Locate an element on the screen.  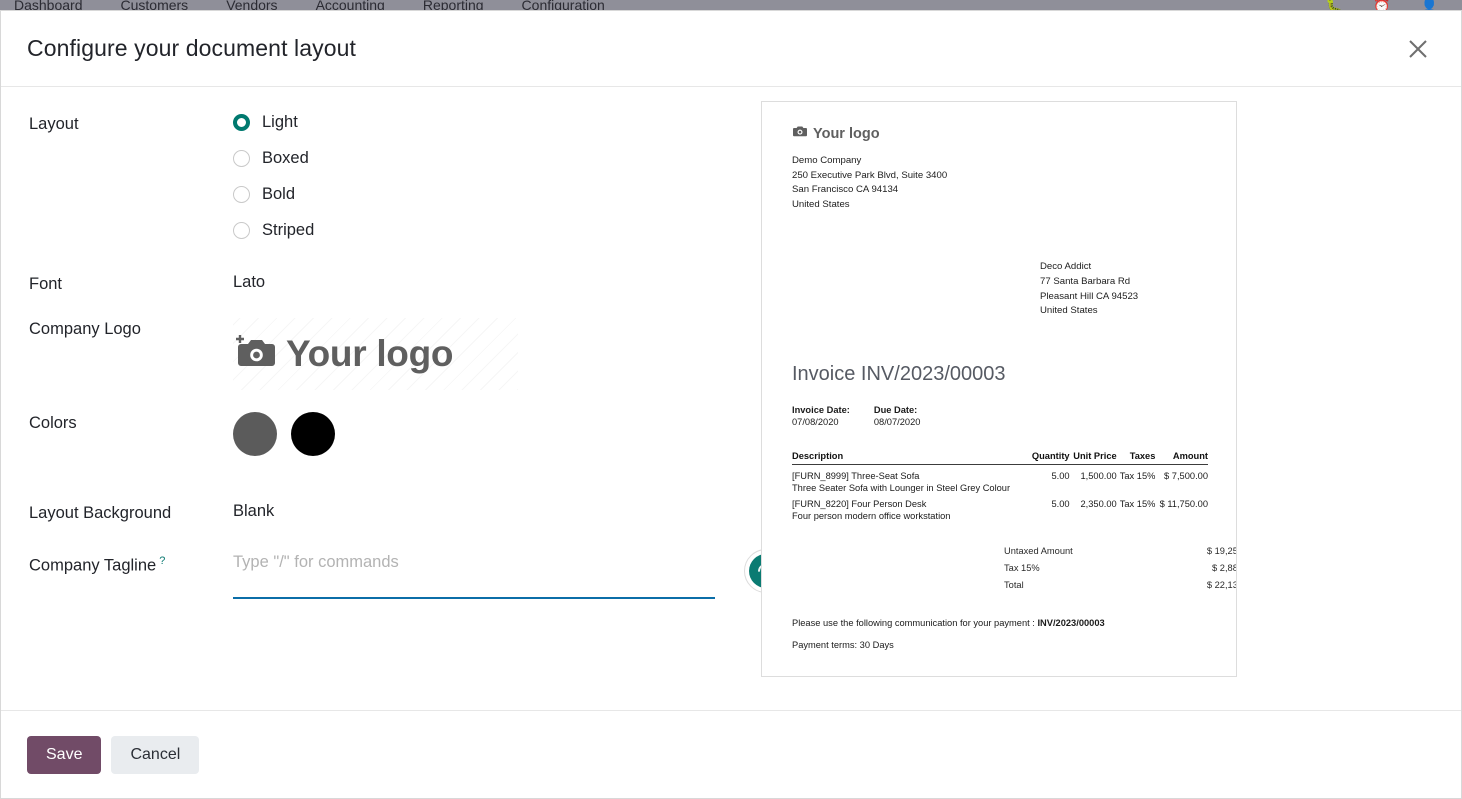
radio-option-bold: Bold is located at coordinates (487, 194).